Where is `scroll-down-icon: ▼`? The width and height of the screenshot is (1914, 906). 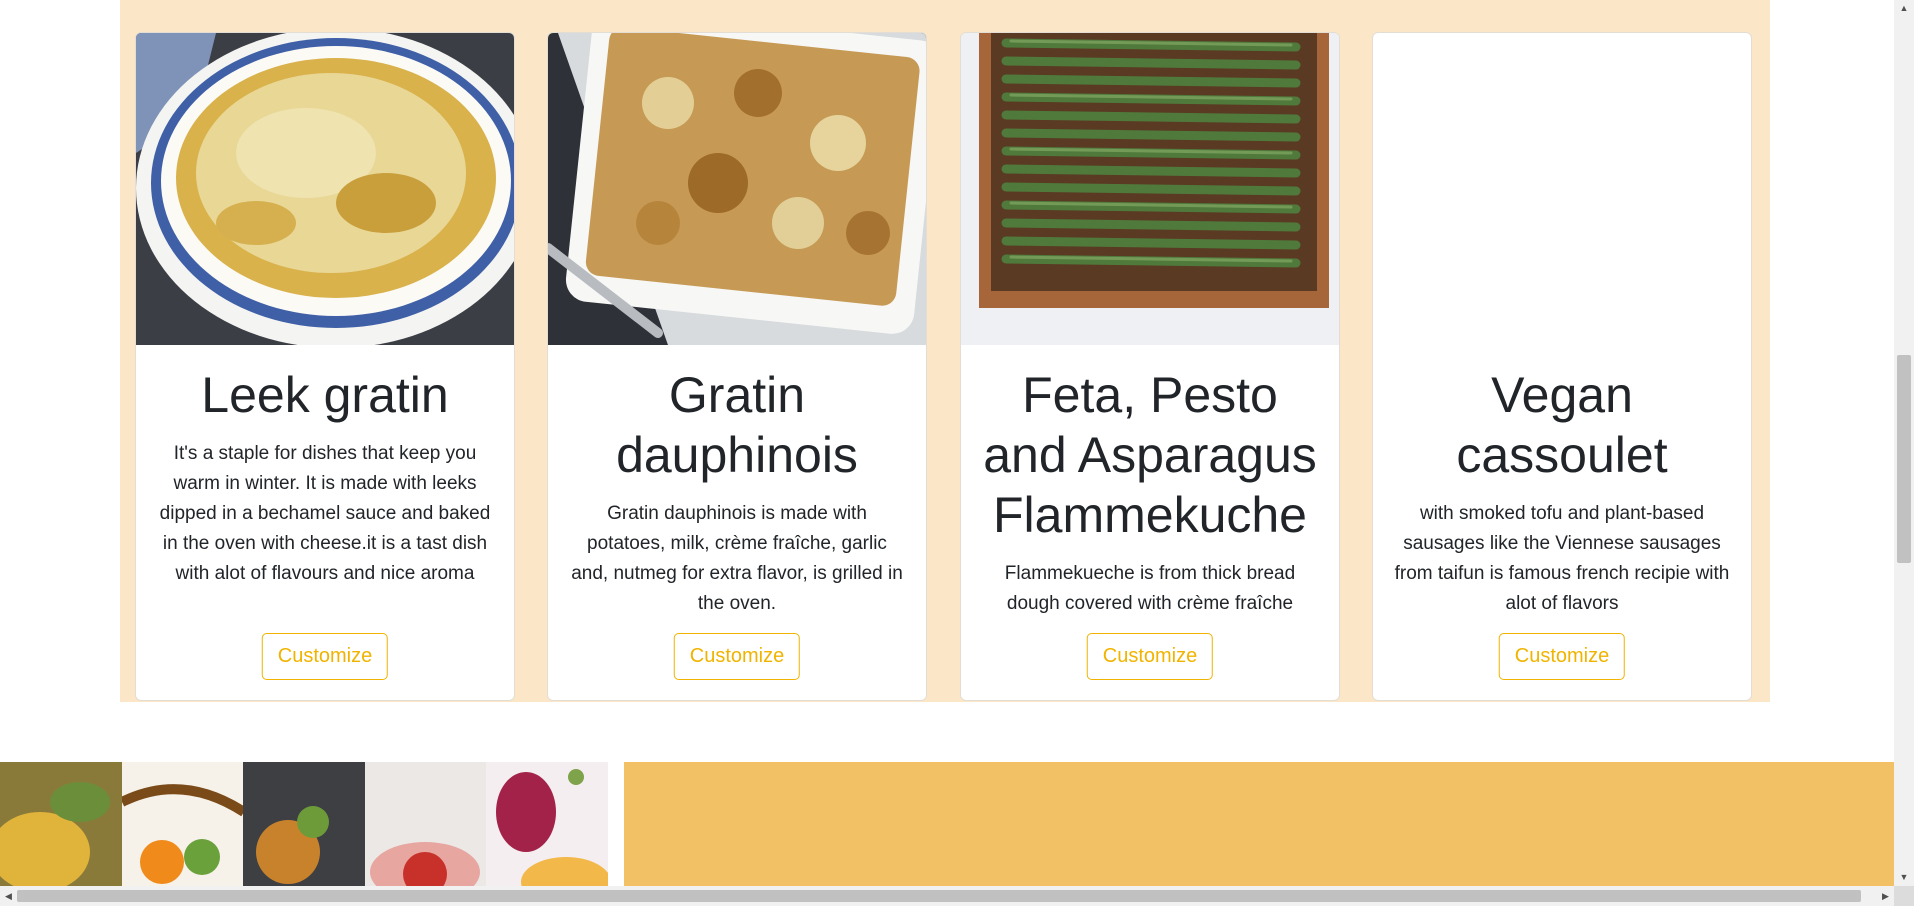
scroll-down-icon: ▼ is located at coordinates (1904, 877).